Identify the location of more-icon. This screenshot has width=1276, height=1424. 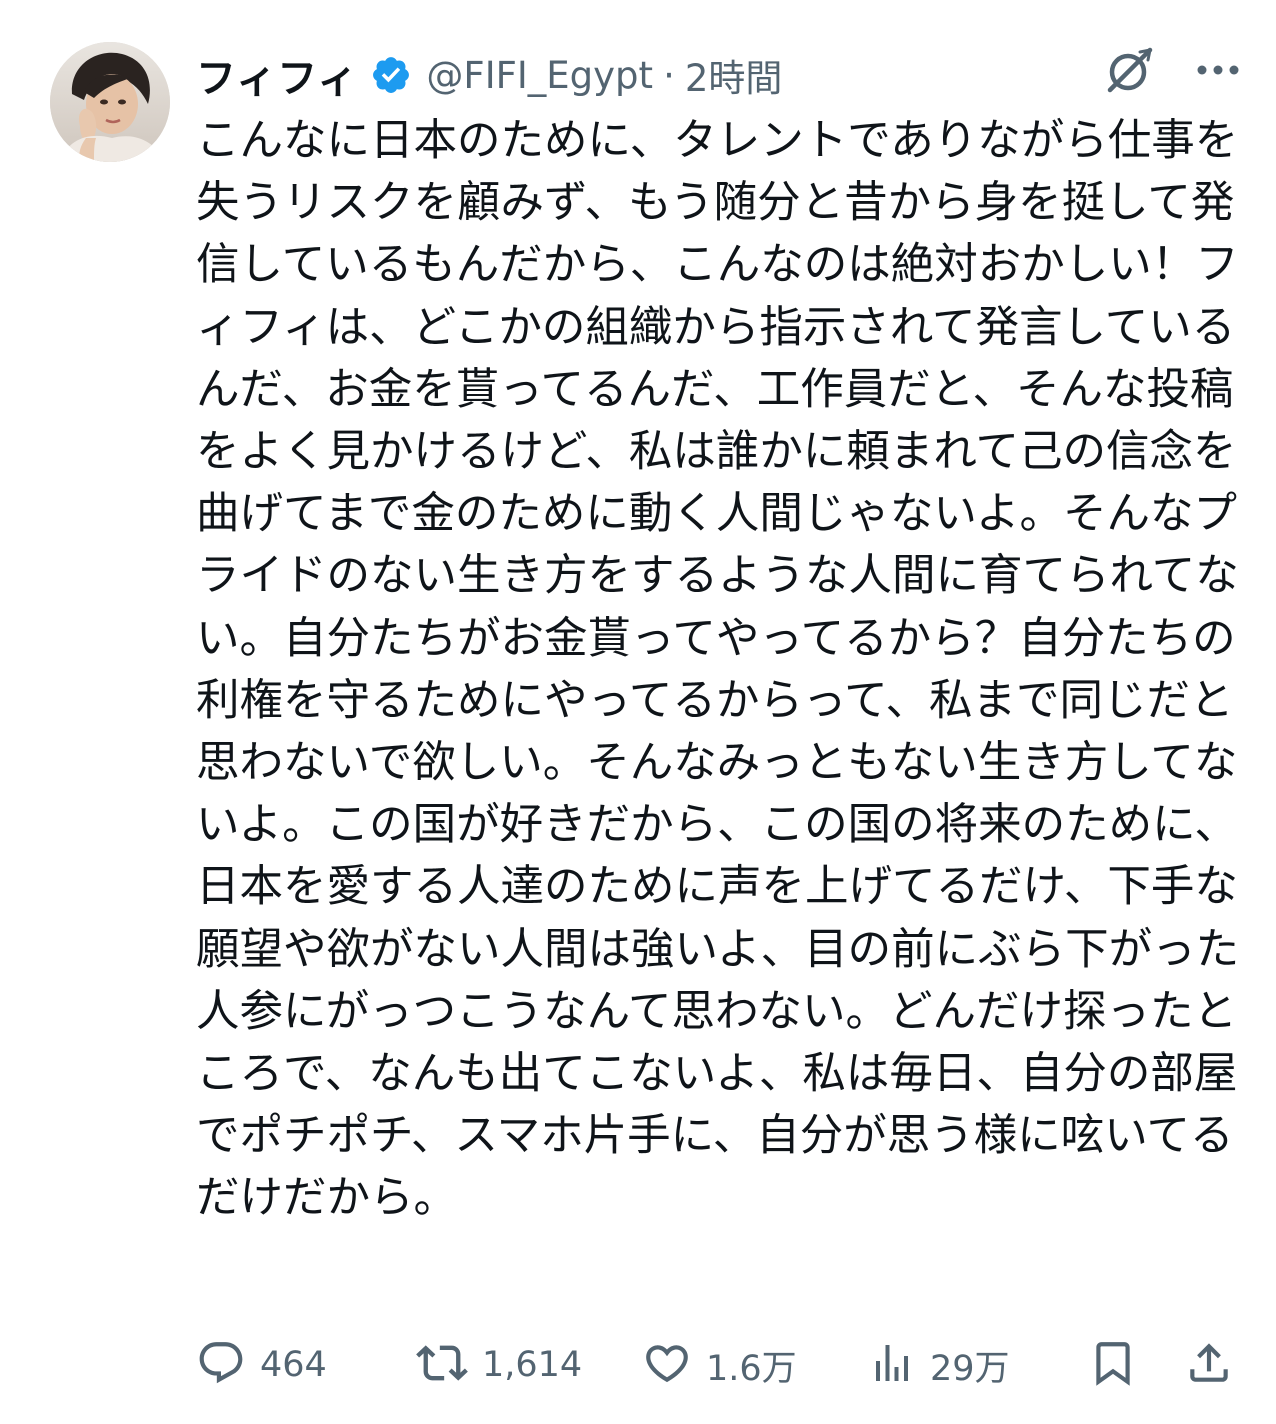
(1218, 70).